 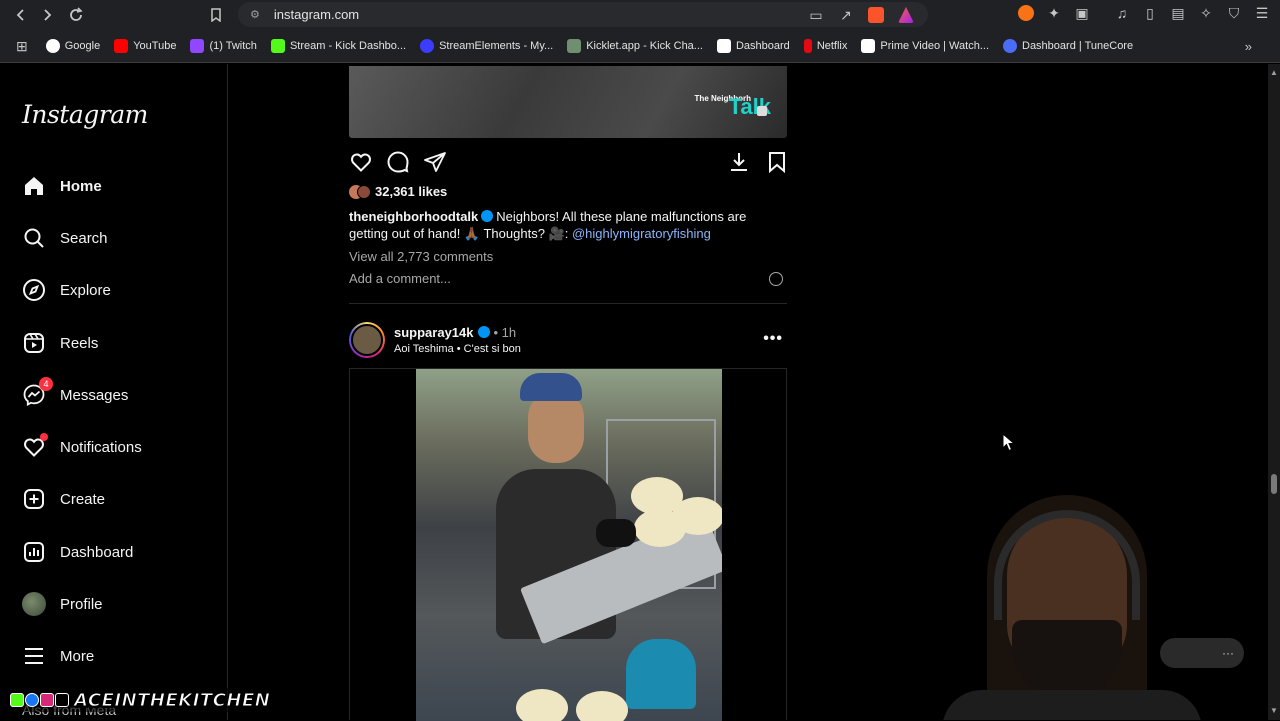 I want to click on scroll-up-icon: ▲, so click(x=1274, y=72).